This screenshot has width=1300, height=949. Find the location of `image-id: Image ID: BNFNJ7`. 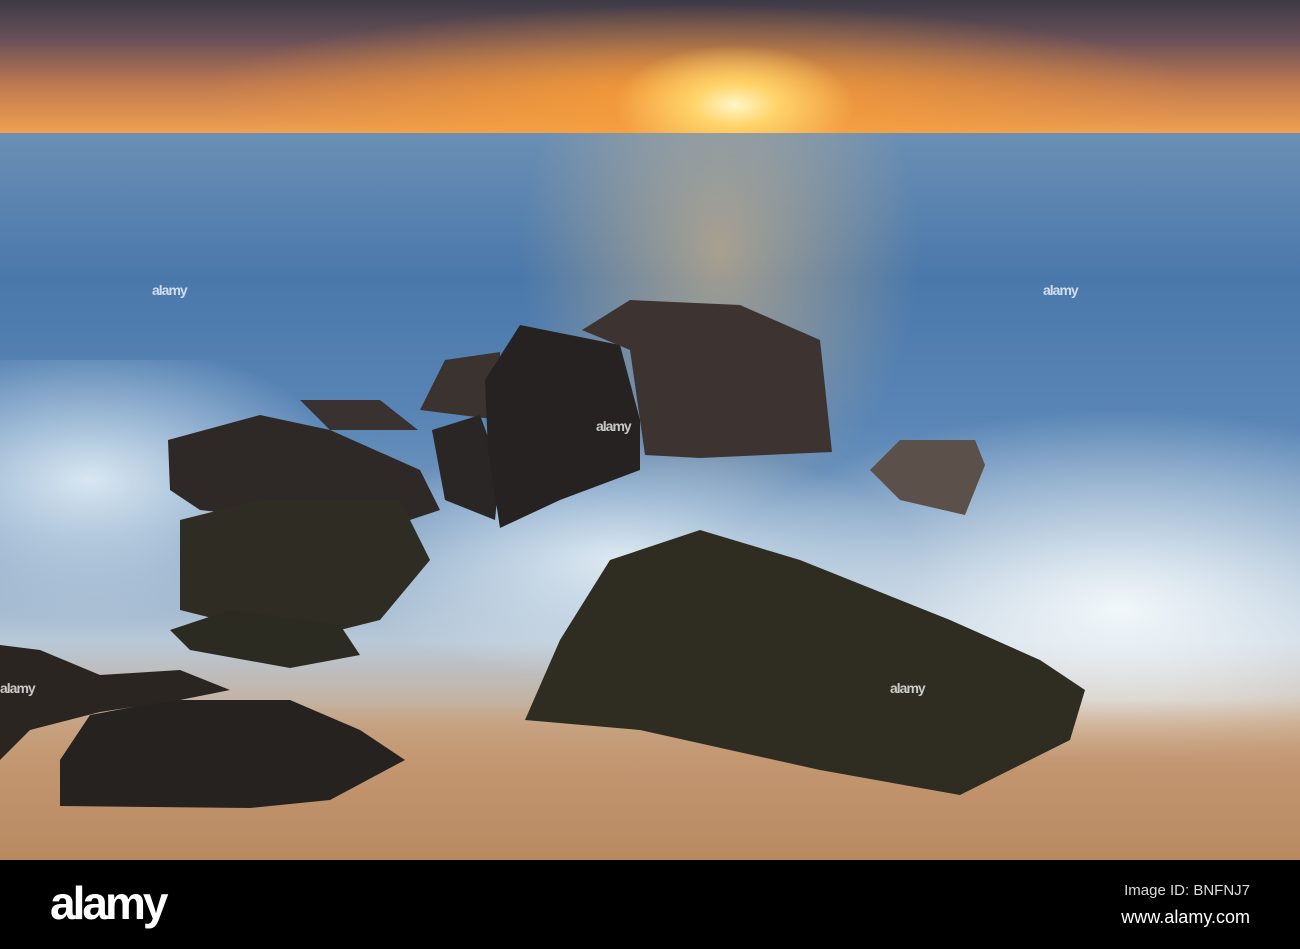

image-id: Image ID: BNFNJ7 is located at coordinates (1187, 890).